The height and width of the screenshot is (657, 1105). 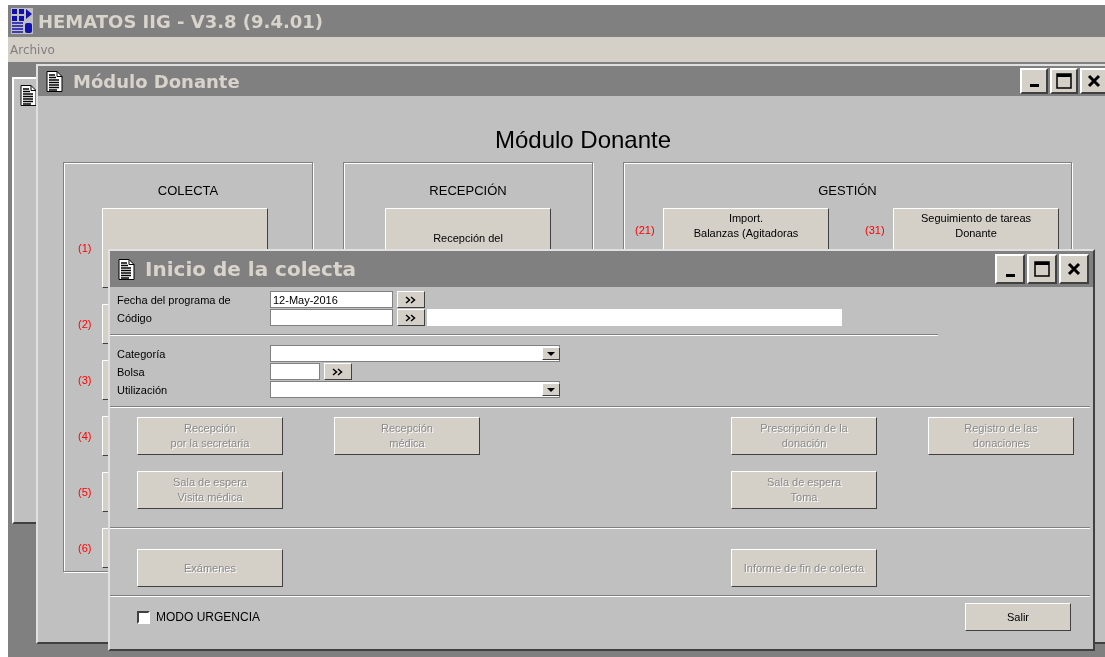 What do you see at coordinates (85, 436) in the screenshot?
I see `item-number: (4)` at bounding box center [85, 436].